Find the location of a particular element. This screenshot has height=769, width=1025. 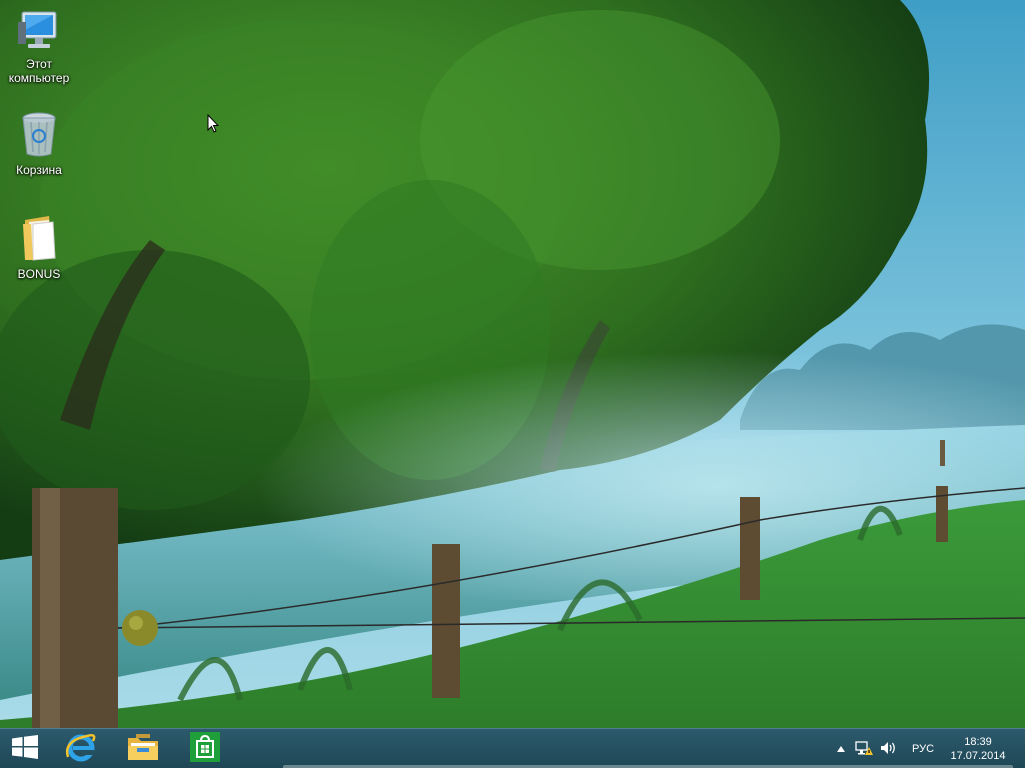

network-status-button is located at coordinates (864, 749).